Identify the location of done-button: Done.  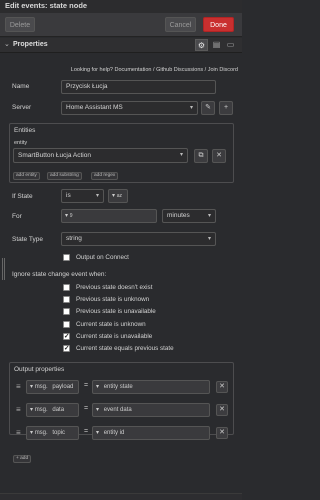
(218, 24).